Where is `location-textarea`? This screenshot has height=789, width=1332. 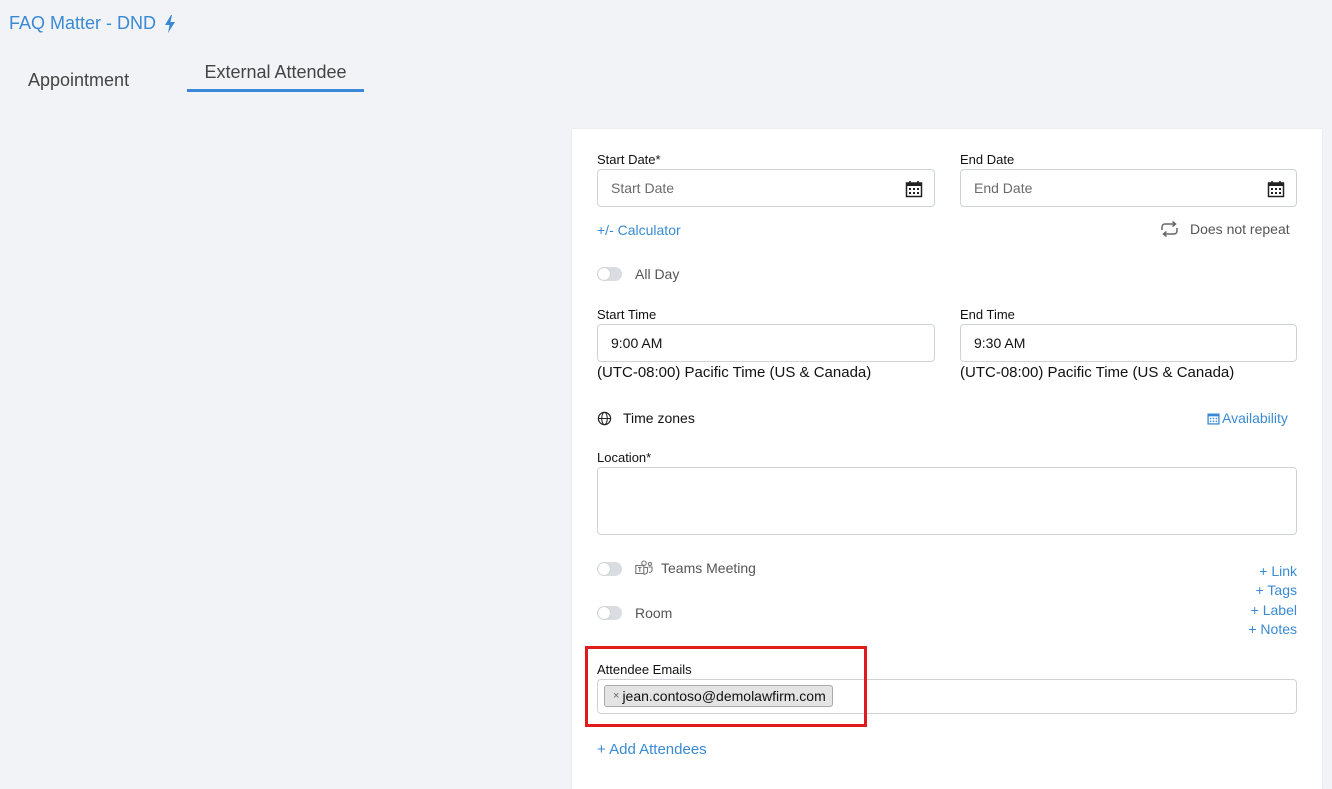
location-textarea is located at coordinates (947, 501).